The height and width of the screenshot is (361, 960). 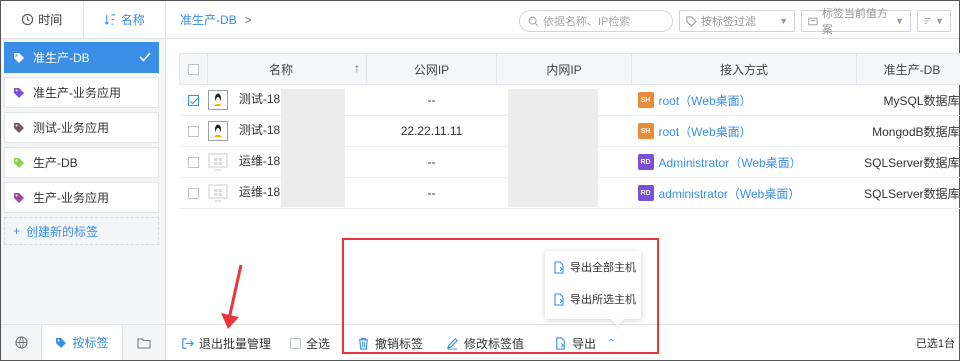 I want to click on sort-time-label: 时间, so click(x=50, y=20).